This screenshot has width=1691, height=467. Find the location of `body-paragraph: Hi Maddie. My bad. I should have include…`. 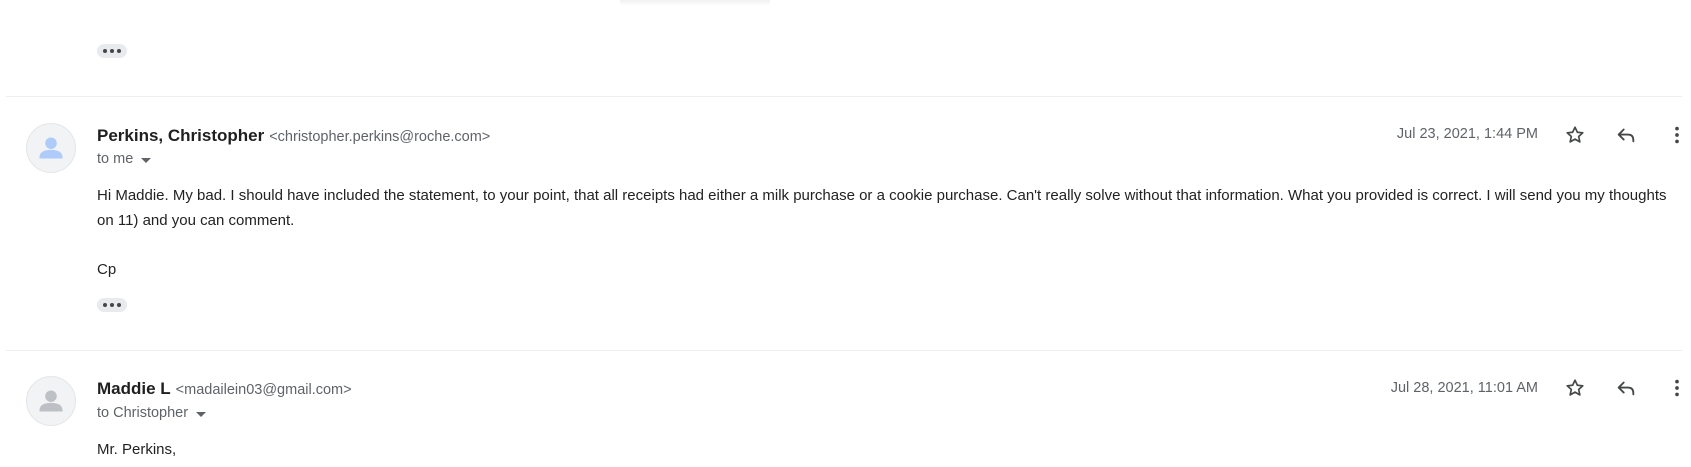

body-paragraph: Hi Maddie. My bad. I should have include… is located at coordinates (882, 208).